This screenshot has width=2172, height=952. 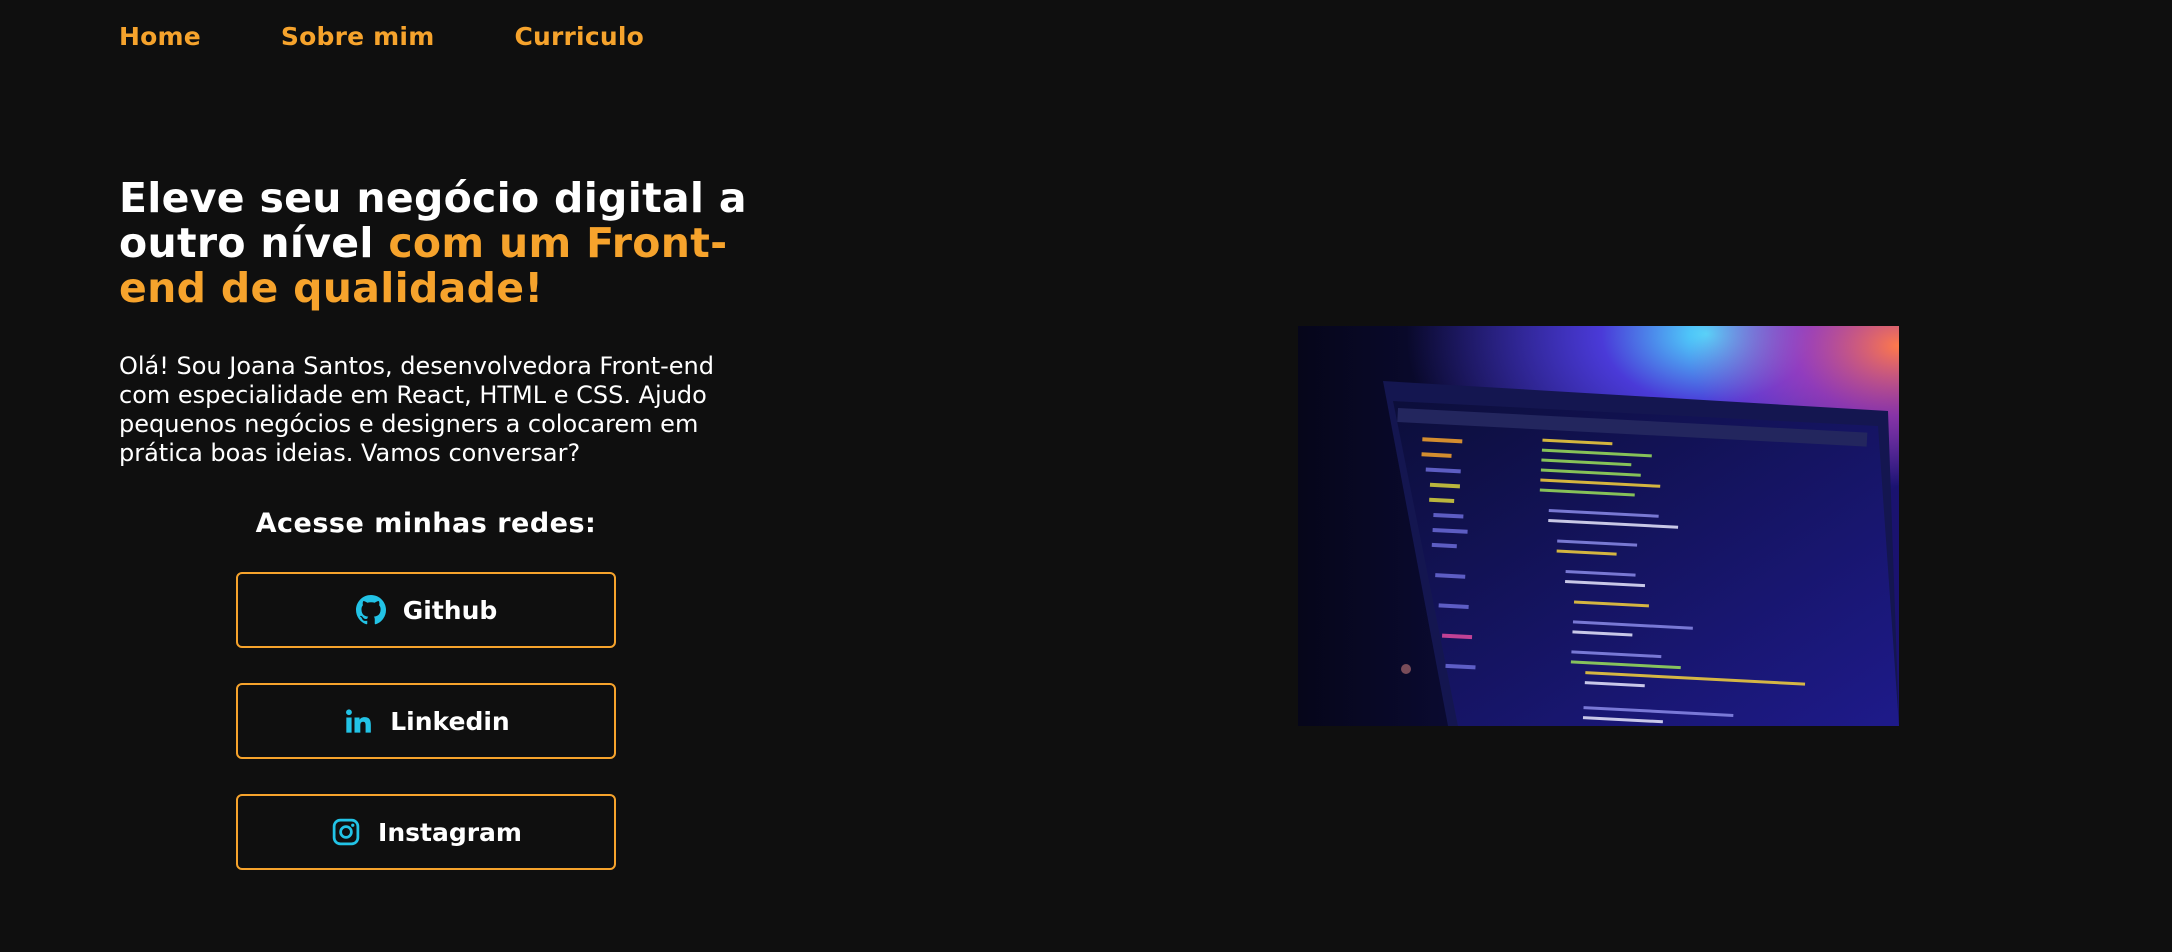 I want to click on instagram-icon, so click(x=346, y=832).